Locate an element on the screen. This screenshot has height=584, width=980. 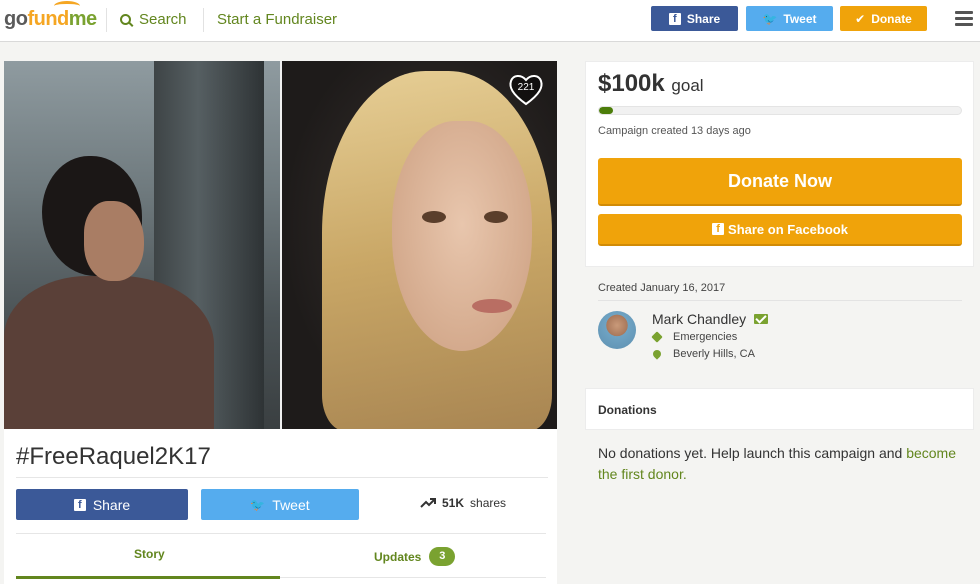
shares-number: 51K is located at coordinates (453, 503).